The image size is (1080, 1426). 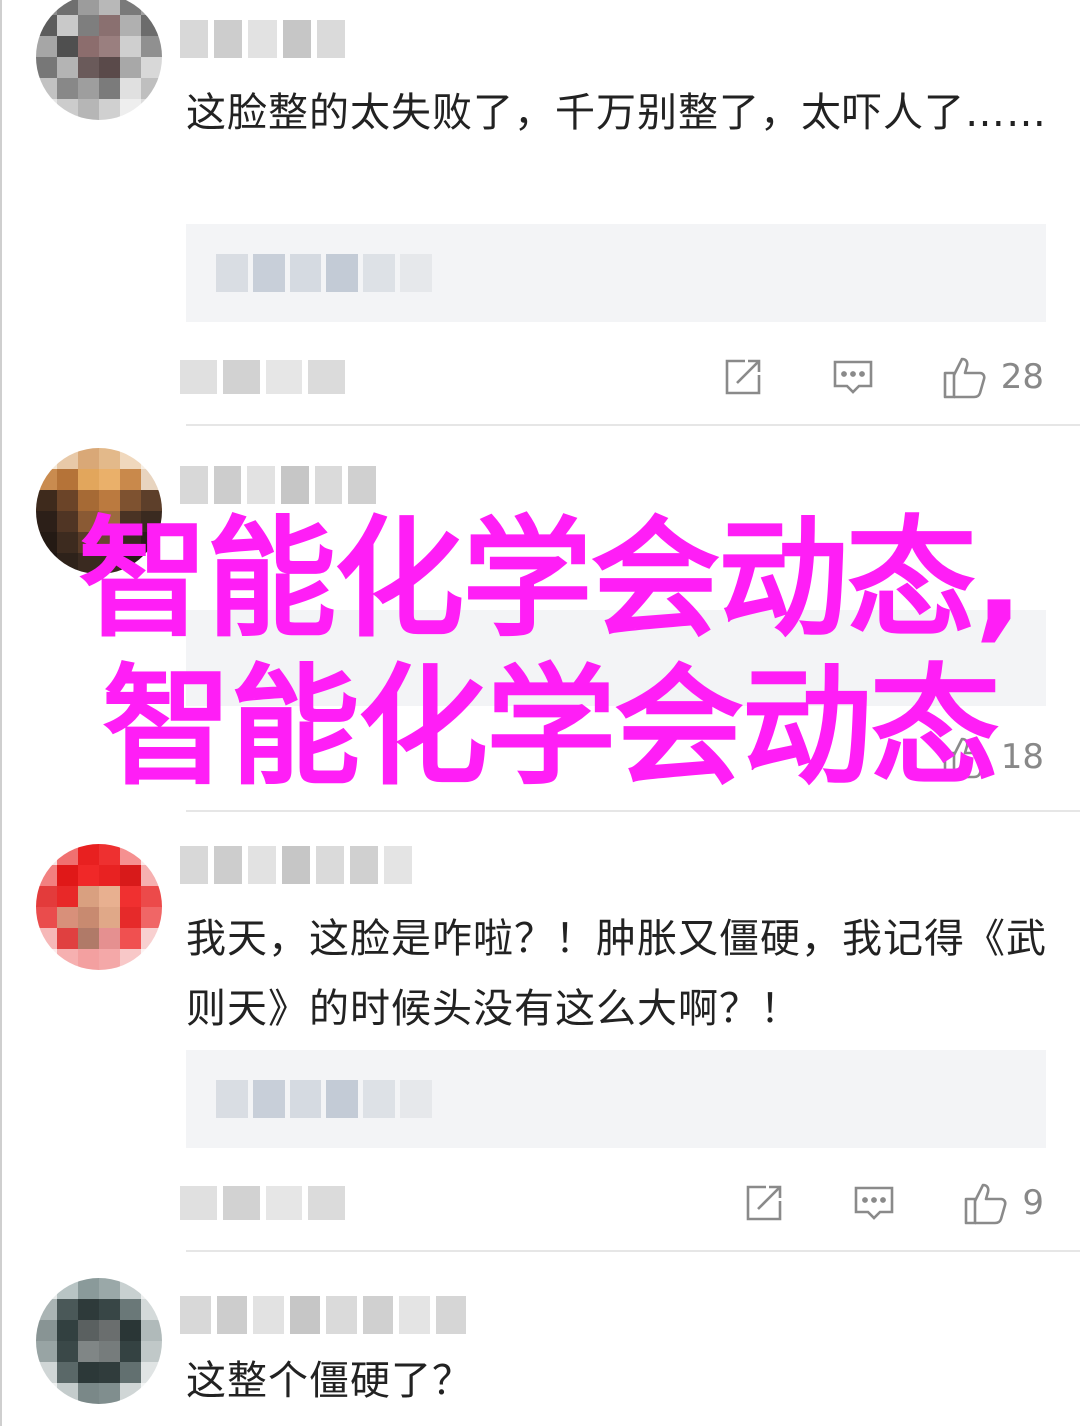 I want to click on like-count: 28, so click(x=1022, y=377).